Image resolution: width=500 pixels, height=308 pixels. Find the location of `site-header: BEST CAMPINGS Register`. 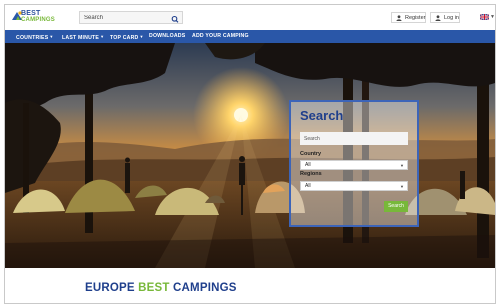

site-header: BEST CAMPINGS Register is located at coordinates (250, 17).